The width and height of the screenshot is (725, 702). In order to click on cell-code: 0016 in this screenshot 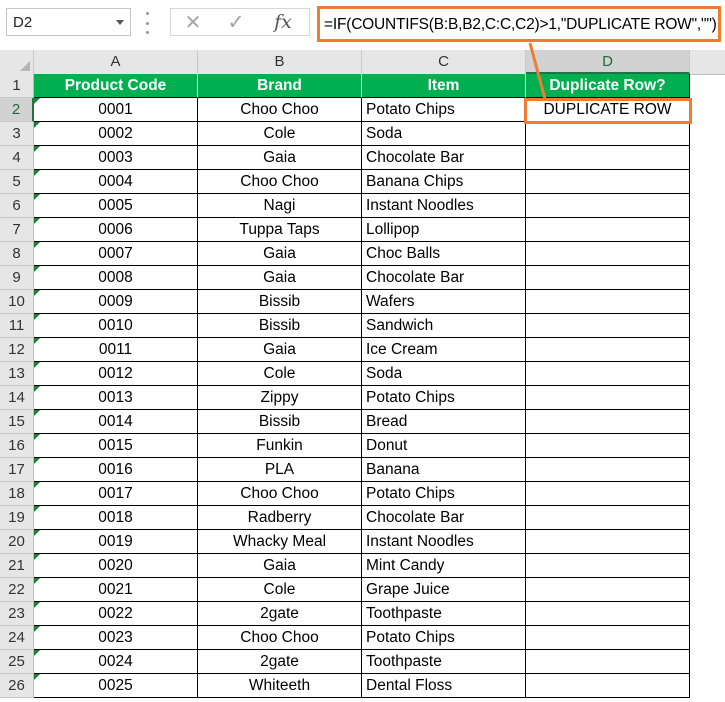, I will do `click(116, 470)`.